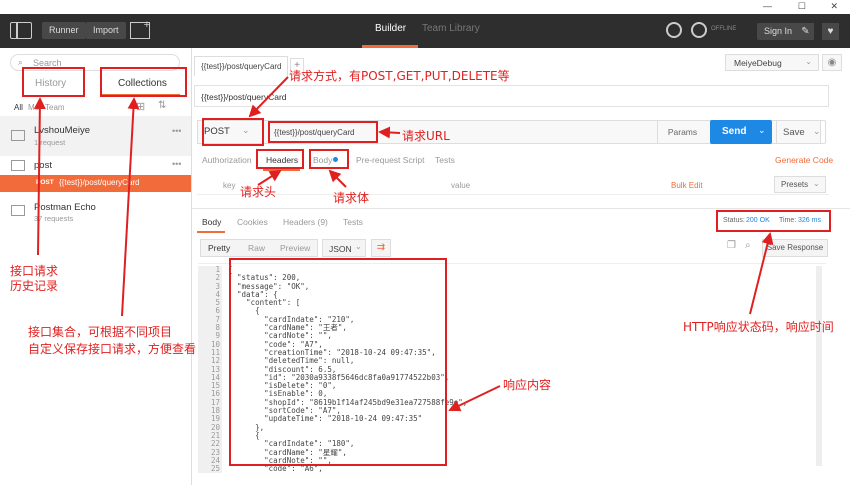 This screenshot has height=485, width=850. I want to click on arrow-status, so click(761, 273).